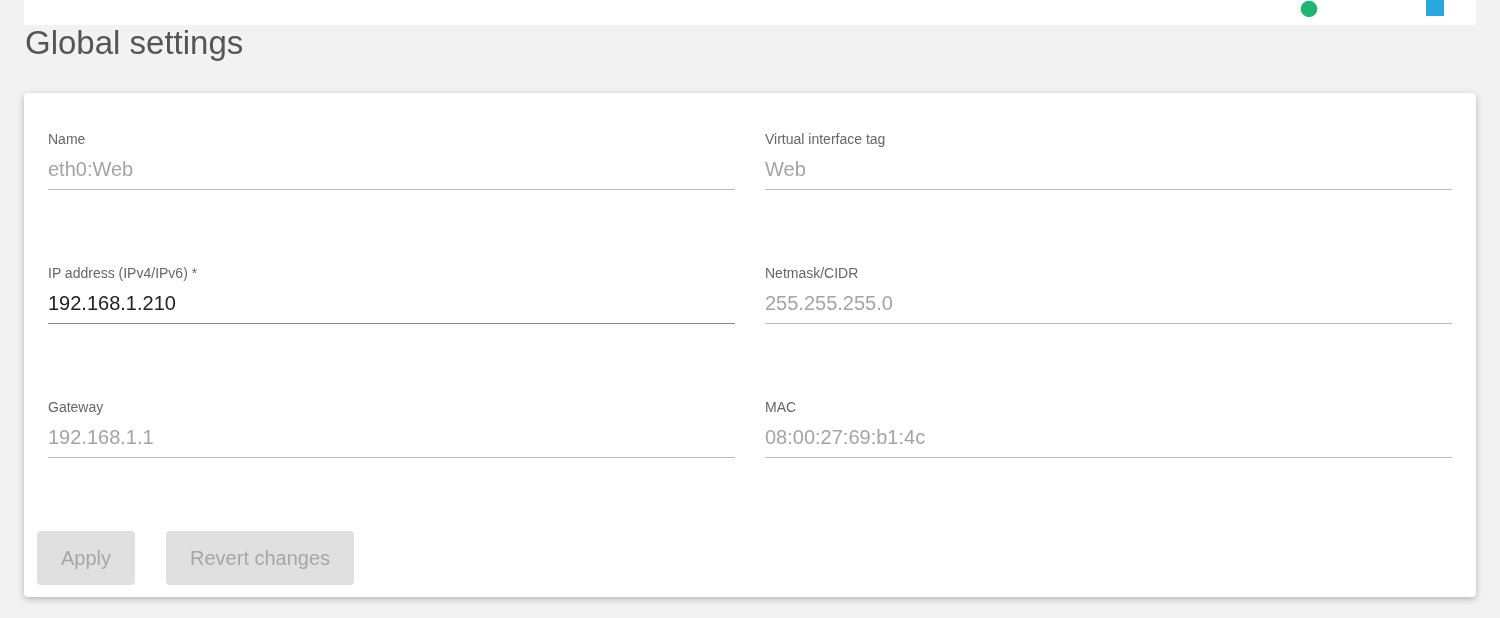 The image size is (1500, 618). I want to click on field-label: Name, so click(67, 139).